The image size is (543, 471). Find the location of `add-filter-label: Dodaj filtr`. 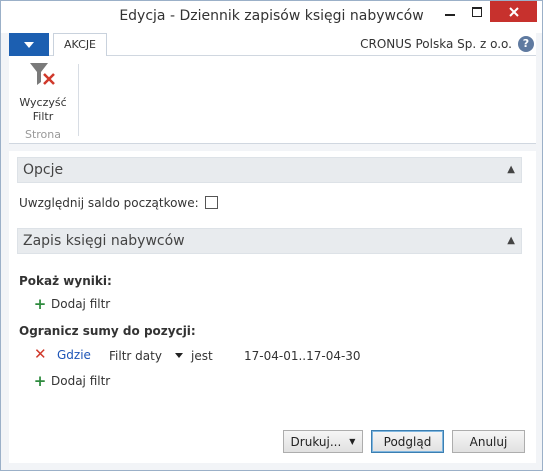

add-filter-label: Dodaj filtr is located at coordinates (81, 304).